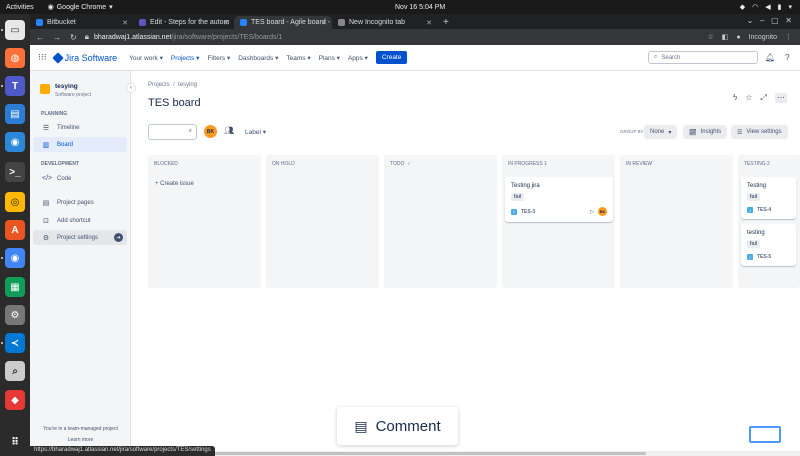  Describe the element at coordinates (766, 7) in the screenshot. I see `system-tray: ◆ ◠ ◀ ▮ ▾` at that location.